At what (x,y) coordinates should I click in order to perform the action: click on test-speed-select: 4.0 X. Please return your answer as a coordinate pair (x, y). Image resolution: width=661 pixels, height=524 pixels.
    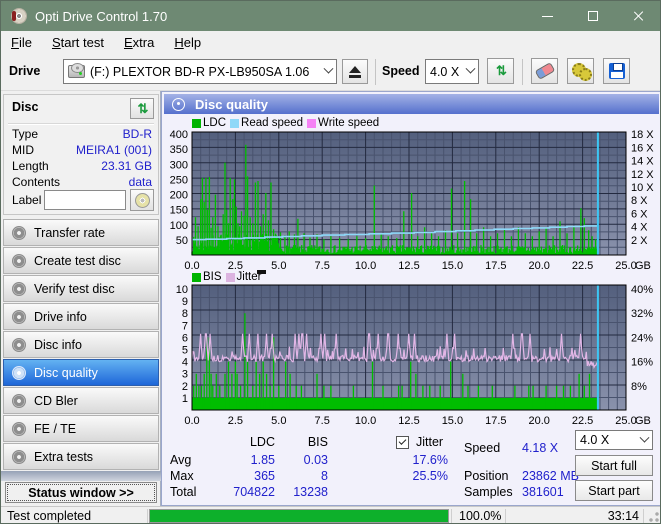
    Looking at the image, I should click on (614, 440).